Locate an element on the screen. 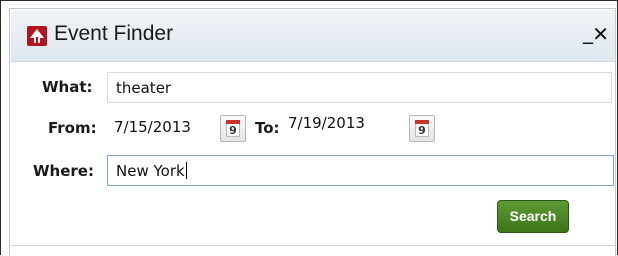 The width and height of the screenshot is (618, 256). text-caret is located at coordinates (186, 170).